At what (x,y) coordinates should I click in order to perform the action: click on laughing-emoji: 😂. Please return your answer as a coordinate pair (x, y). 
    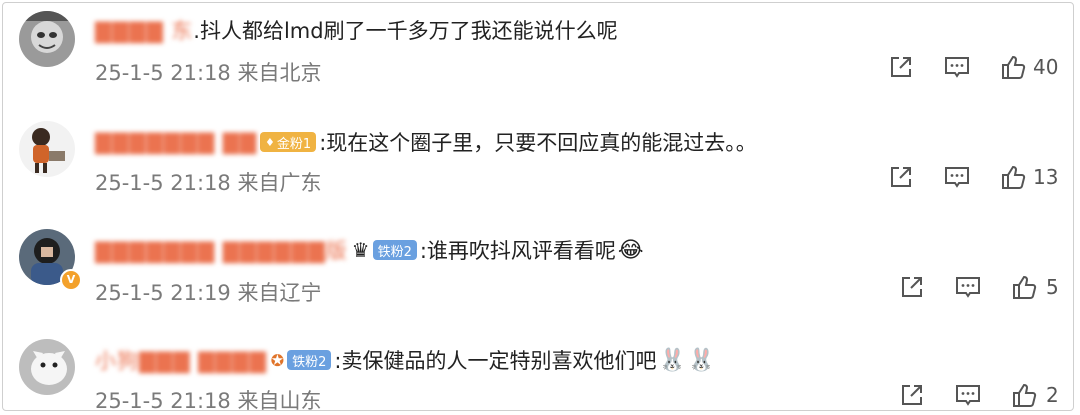
    Looking at the image, I should click on (630, 250).